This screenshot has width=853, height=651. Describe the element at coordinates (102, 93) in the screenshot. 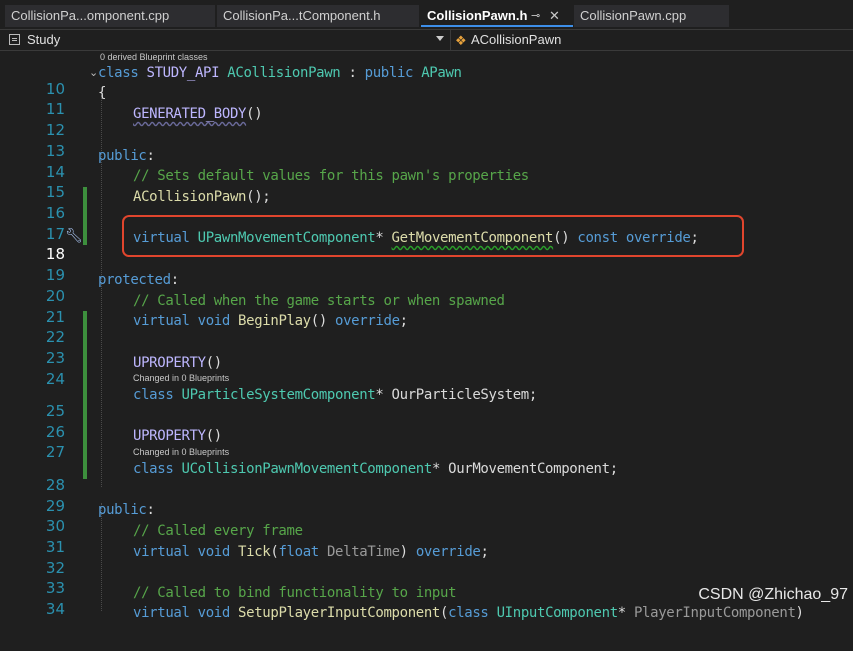

I see `brace: {` at that location.